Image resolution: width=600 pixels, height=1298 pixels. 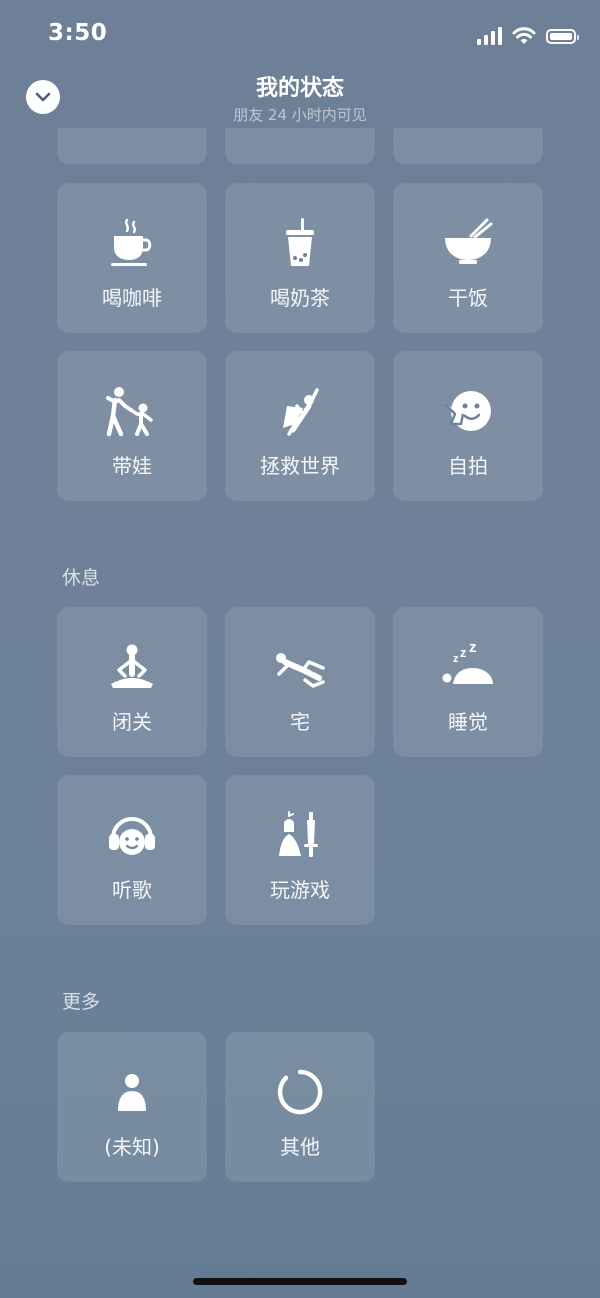 I want to click on tile-label: 听歌, so click(x=132, y=890).